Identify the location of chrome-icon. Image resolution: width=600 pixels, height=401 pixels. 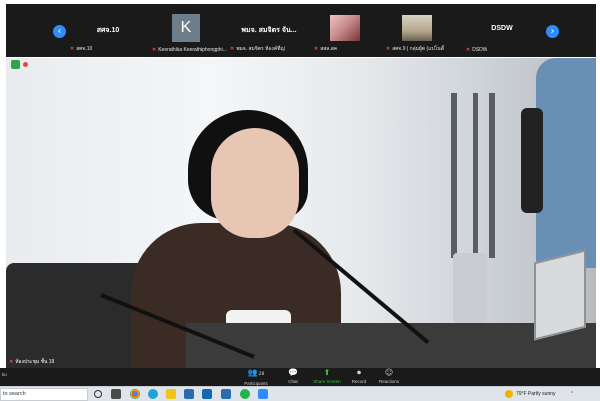
(135, 394).